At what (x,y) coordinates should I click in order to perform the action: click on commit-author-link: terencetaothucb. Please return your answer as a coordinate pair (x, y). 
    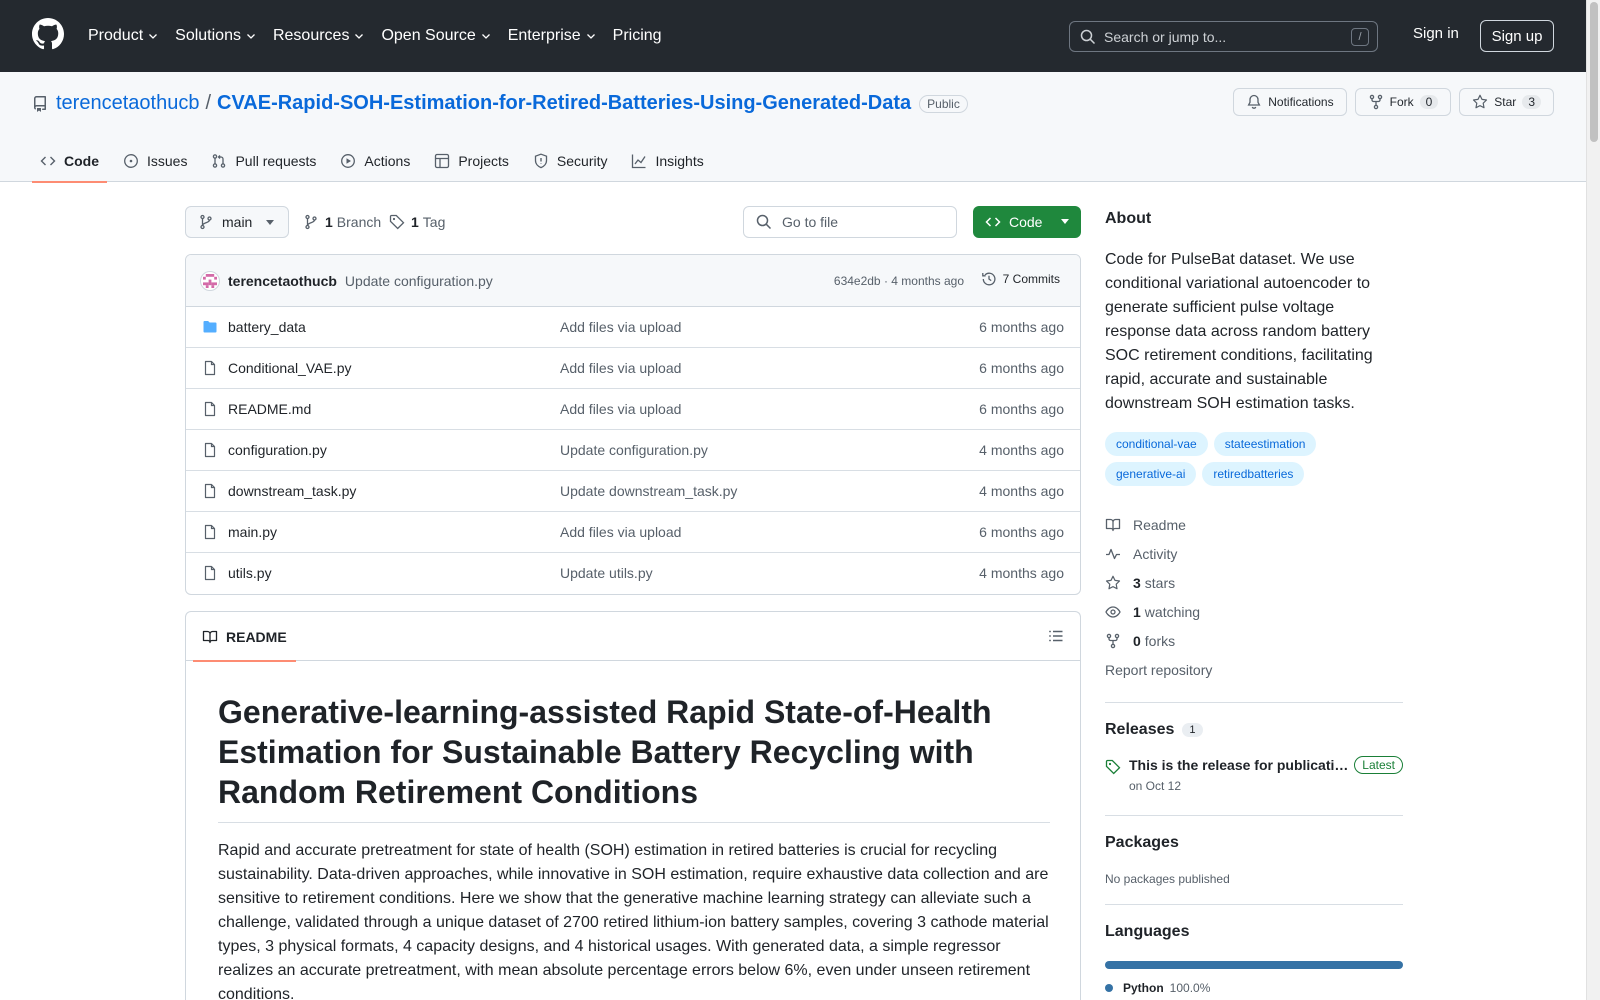
    Looking at the image, I should click on (282, 281).